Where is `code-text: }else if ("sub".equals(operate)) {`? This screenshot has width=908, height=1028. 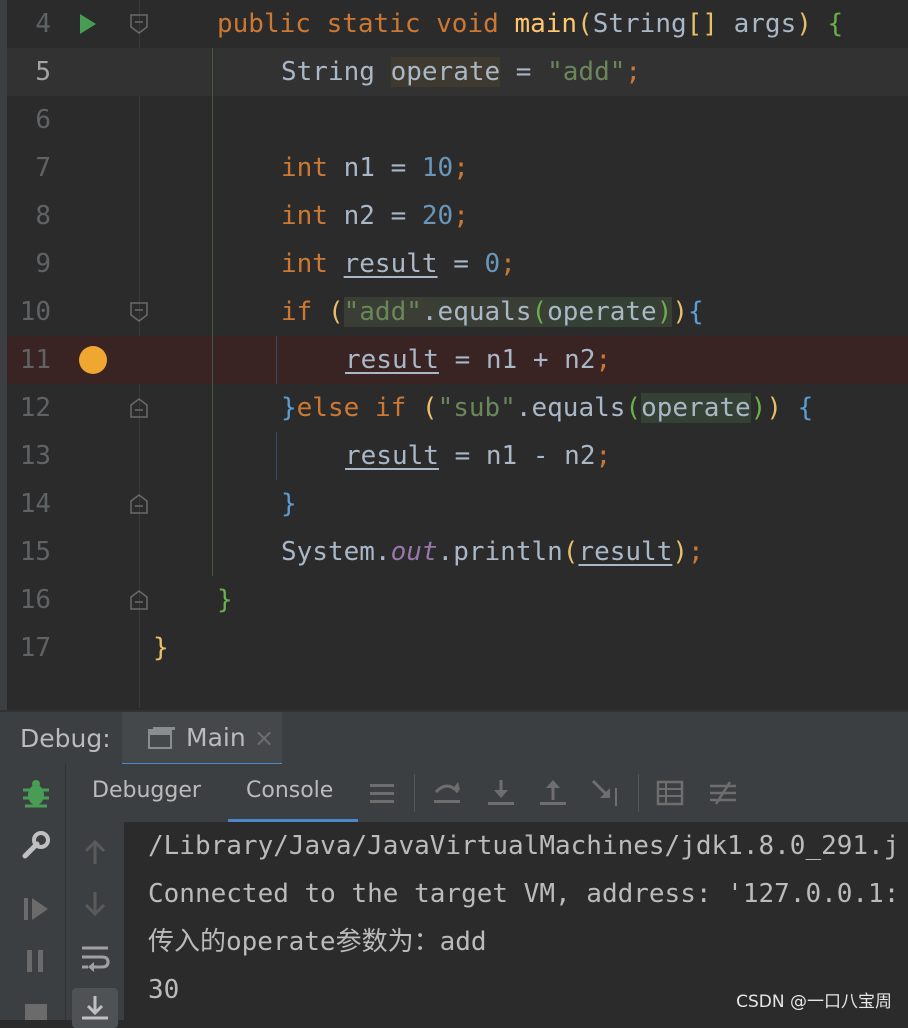
code-text: }else if ("sub".equals(operate)) { is located at coordinates (547, 408).